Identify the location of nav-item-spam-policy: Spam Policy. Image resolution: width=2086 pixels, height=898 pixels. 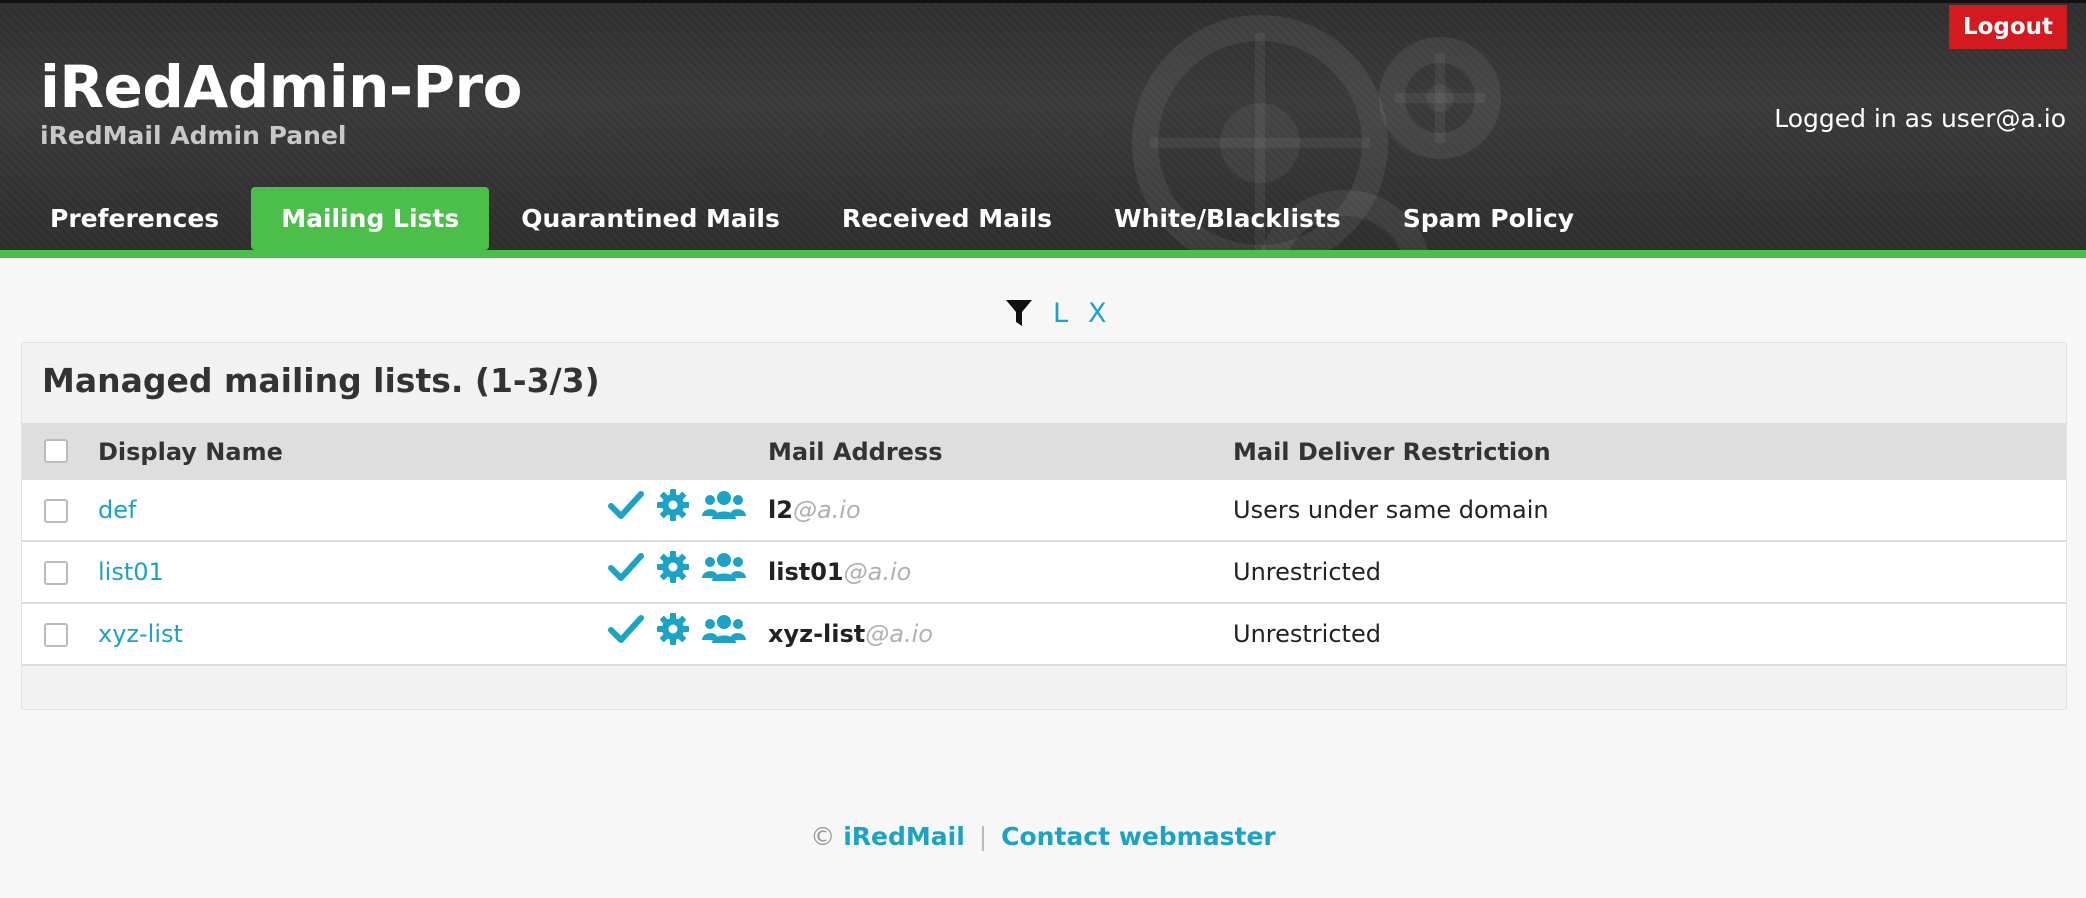
(1488, 218).